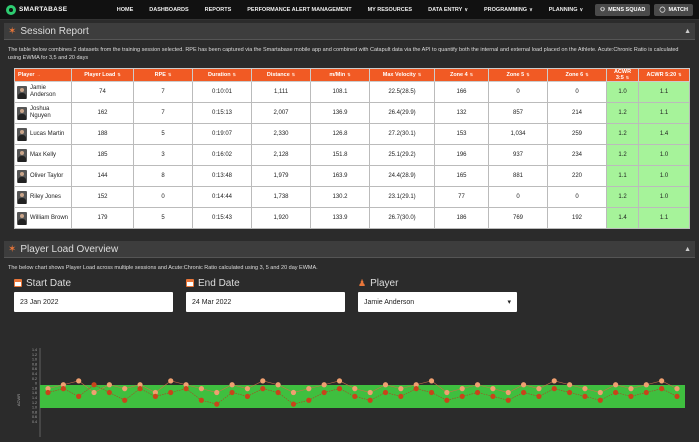  What do you see at coordinates (437, 302) in the screenshot?
I see `player-select: Jamie Anderson ▾` at bounding box center [437, 302].